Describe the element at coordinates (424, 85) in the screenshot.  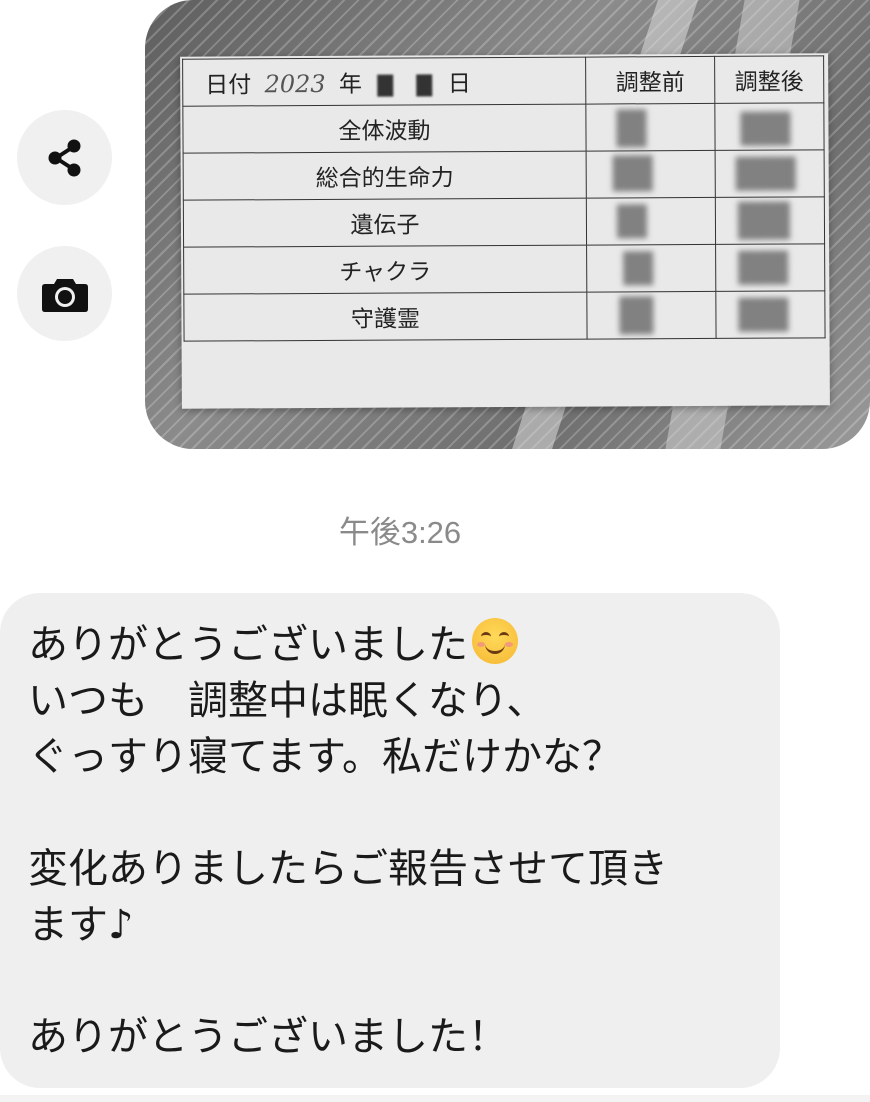
I see `redacted-day` at that location.